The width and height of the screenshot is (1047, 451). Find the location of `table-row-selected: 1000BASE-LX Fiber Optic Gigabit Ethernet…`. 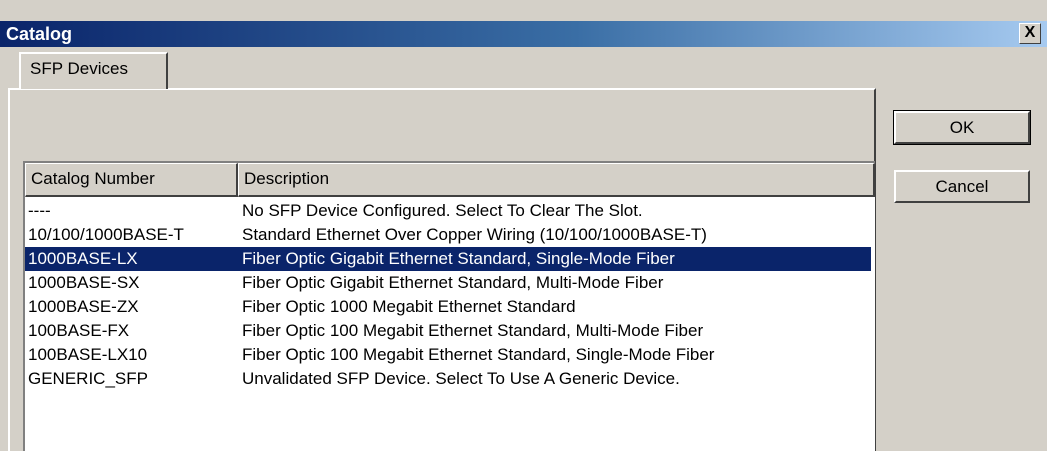

table-row-selected: 1000BASE-LX Fiber Optic Gigabit Ethernet… is located at coordinates (448, 259).